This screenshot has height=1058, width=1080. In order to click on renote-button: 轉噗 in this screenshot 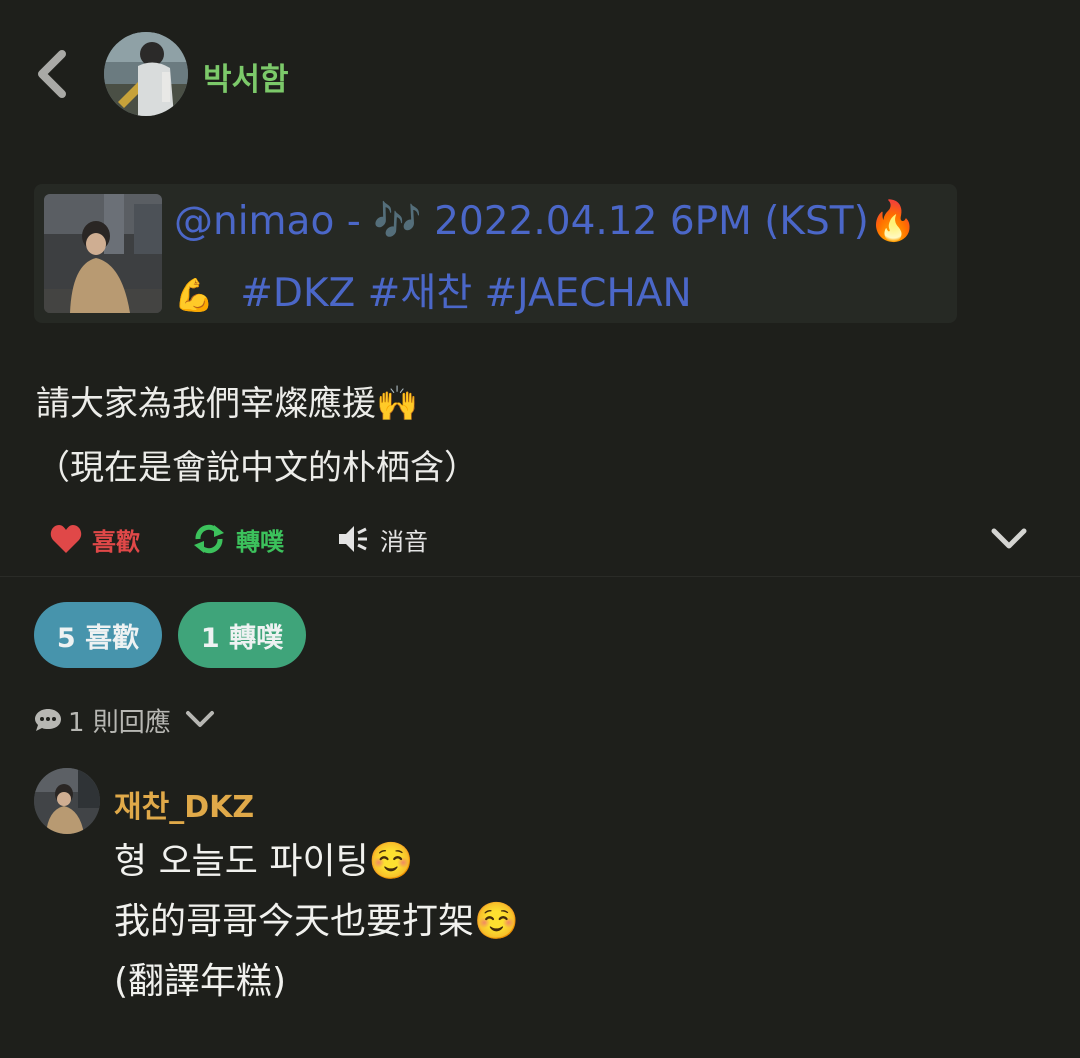, I will do `click(238, 539)`.